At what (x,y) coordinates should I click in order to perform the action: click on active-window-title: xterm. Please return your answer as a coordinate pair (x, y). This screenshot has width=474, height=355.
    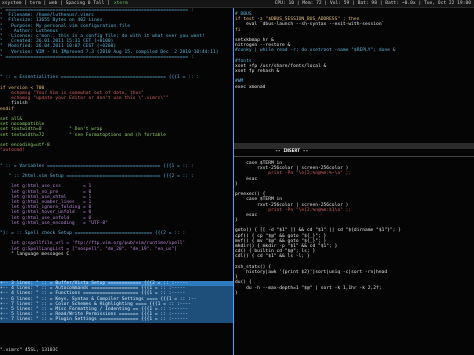
    Looking at the image, I should click on (120, 3).